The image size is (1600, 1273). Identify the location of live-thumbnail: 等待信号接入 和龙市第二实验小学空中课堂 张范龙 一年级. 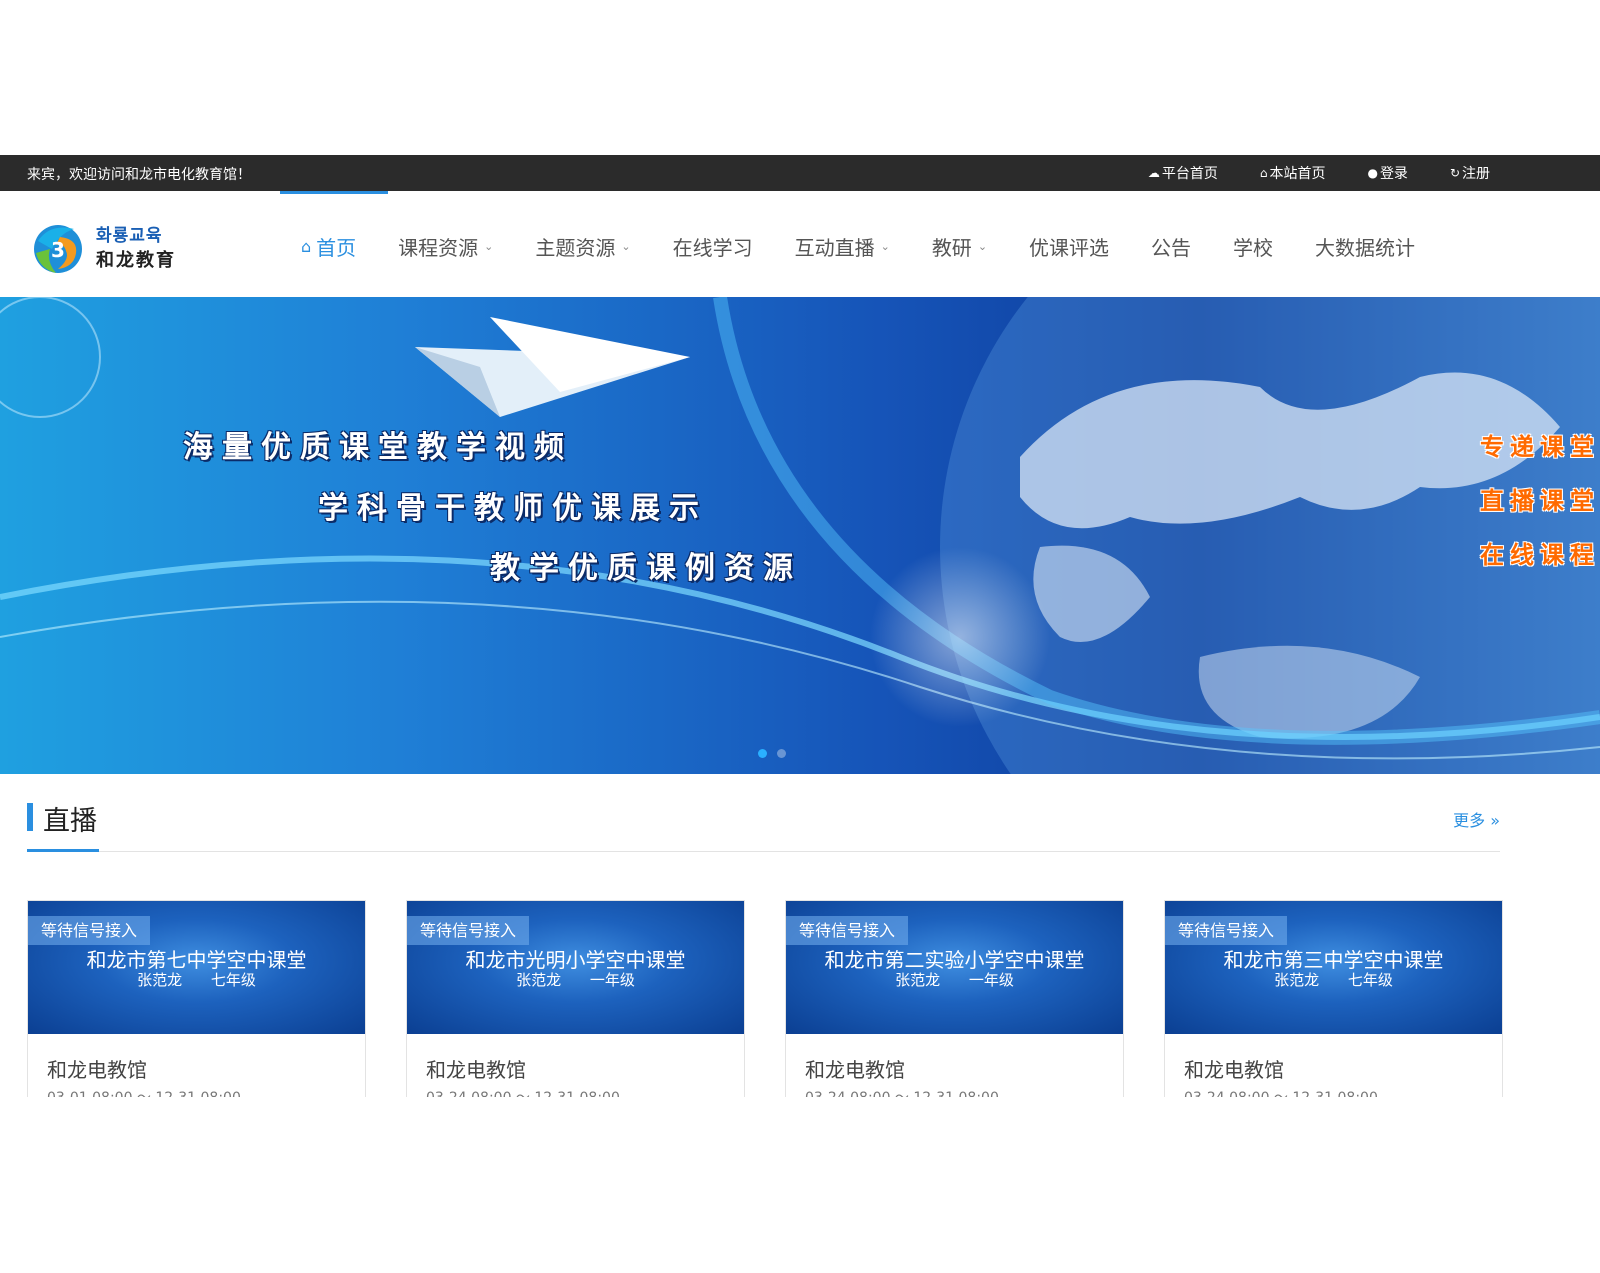
(954, 967).